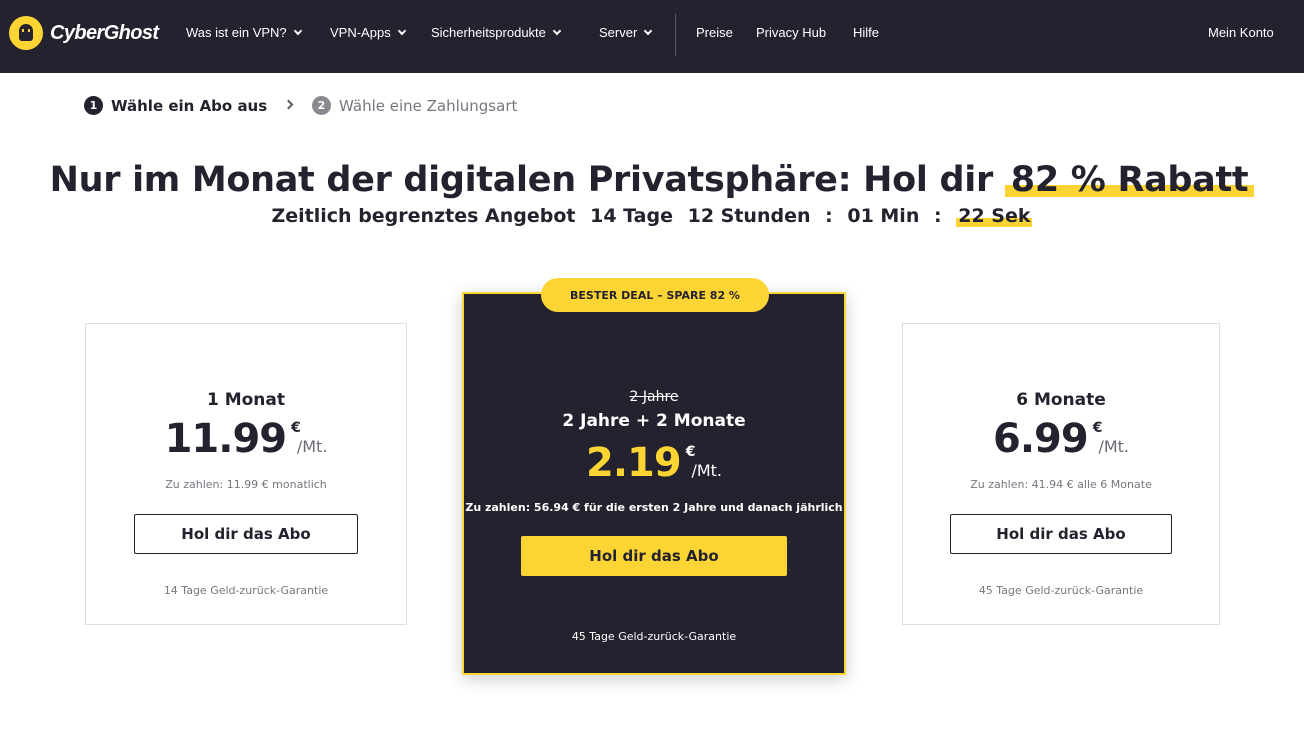 The height and width of the screenshot is (746, 1304). I want to click on old-plan-name: 2 Jahre, so click(654, 397).